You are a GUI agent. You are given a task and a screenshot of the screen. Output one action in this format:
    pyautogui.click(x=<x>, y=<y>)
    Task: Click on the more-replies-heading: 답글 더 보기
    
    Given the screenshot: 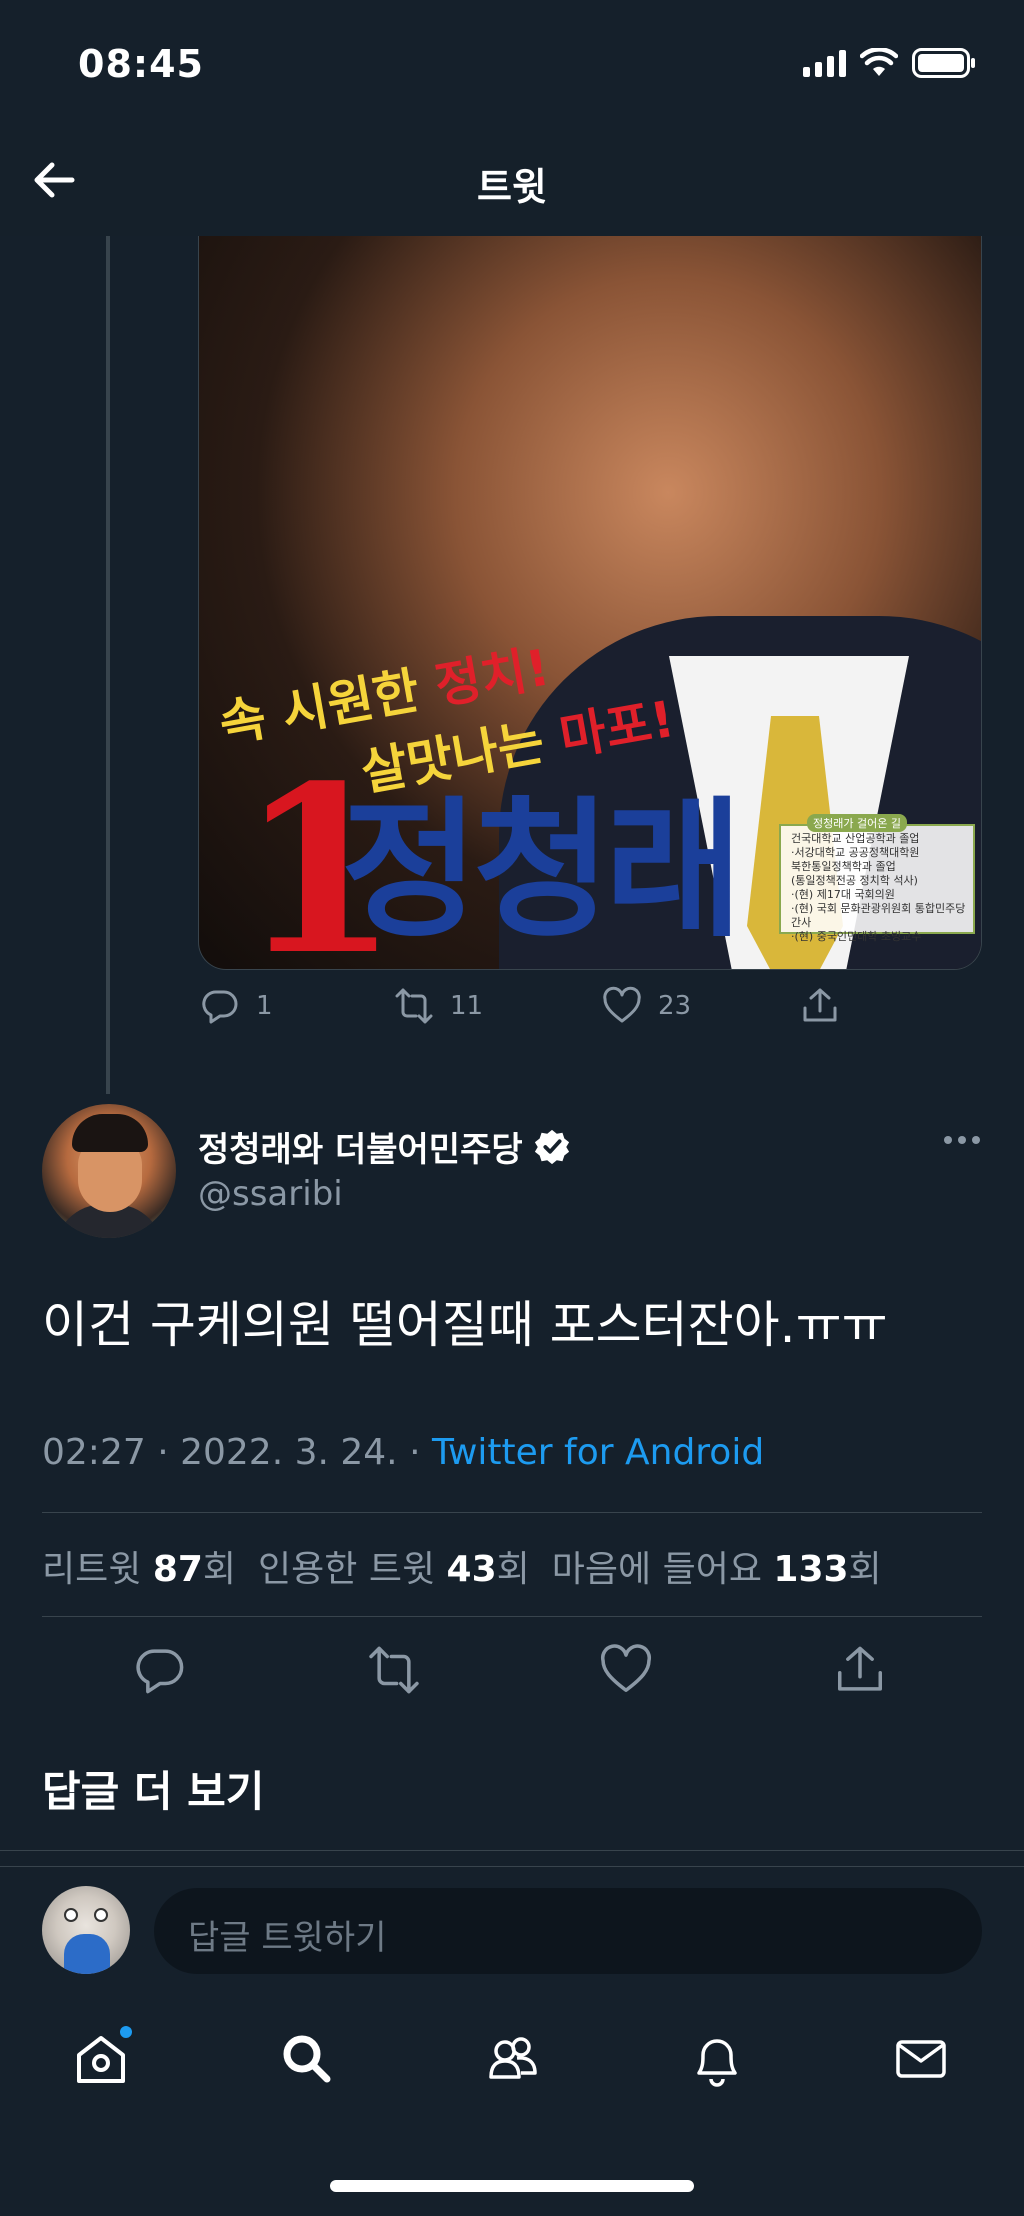 What is the action you would take?
    pyautogui.click(x=153, y=1788)
    